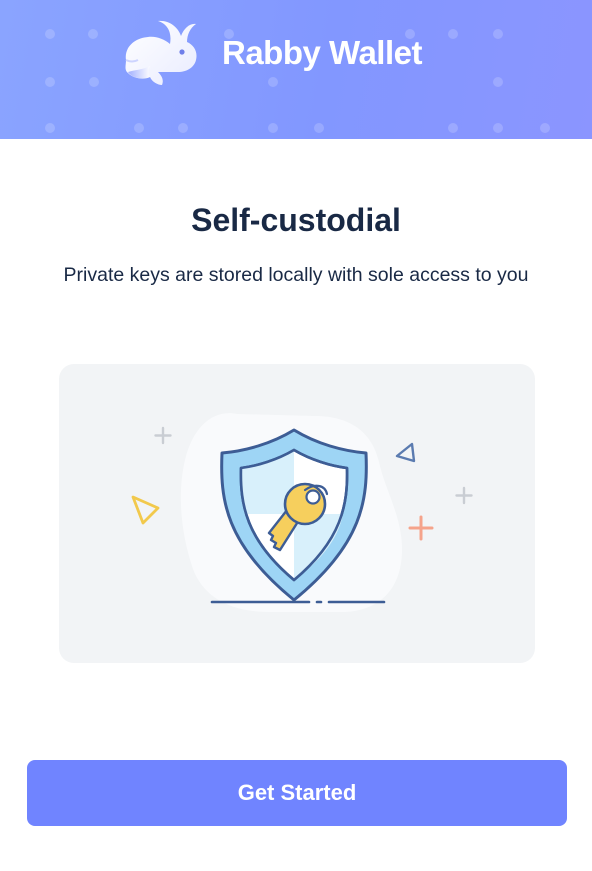 The width and height of the screenshot is (592, 871). I want to click on shield-key-illustration, so click(302, 512).